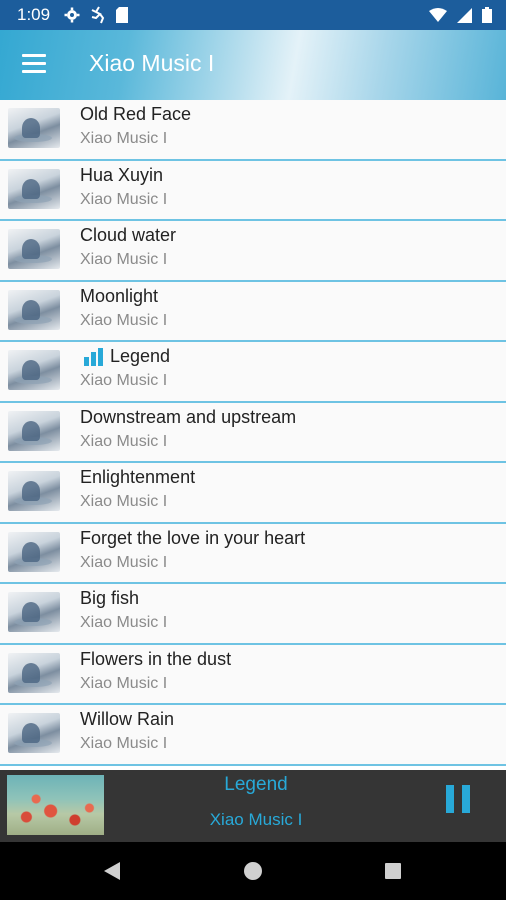  I want to click on song-title-text: Moonlight, so click(119, 295).